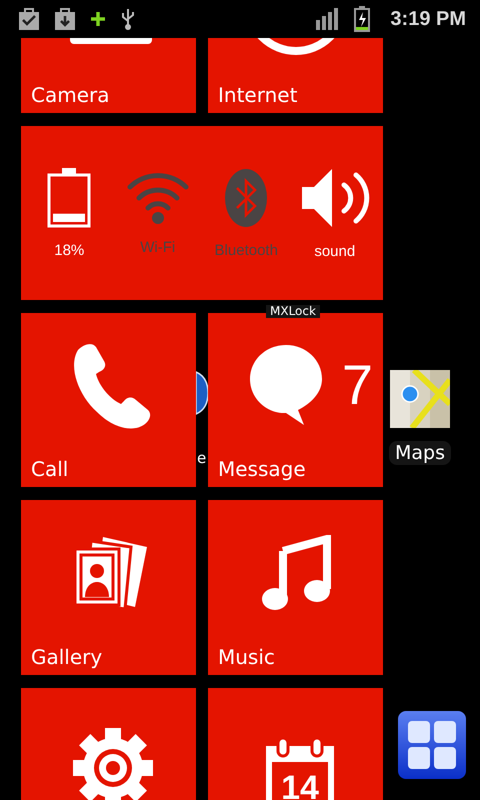 Image resolution: width=480 pixels, height=800 pixels. Describe the element at coordinates (328, 19) in the screenshot. I see `signal-icon` at that location.